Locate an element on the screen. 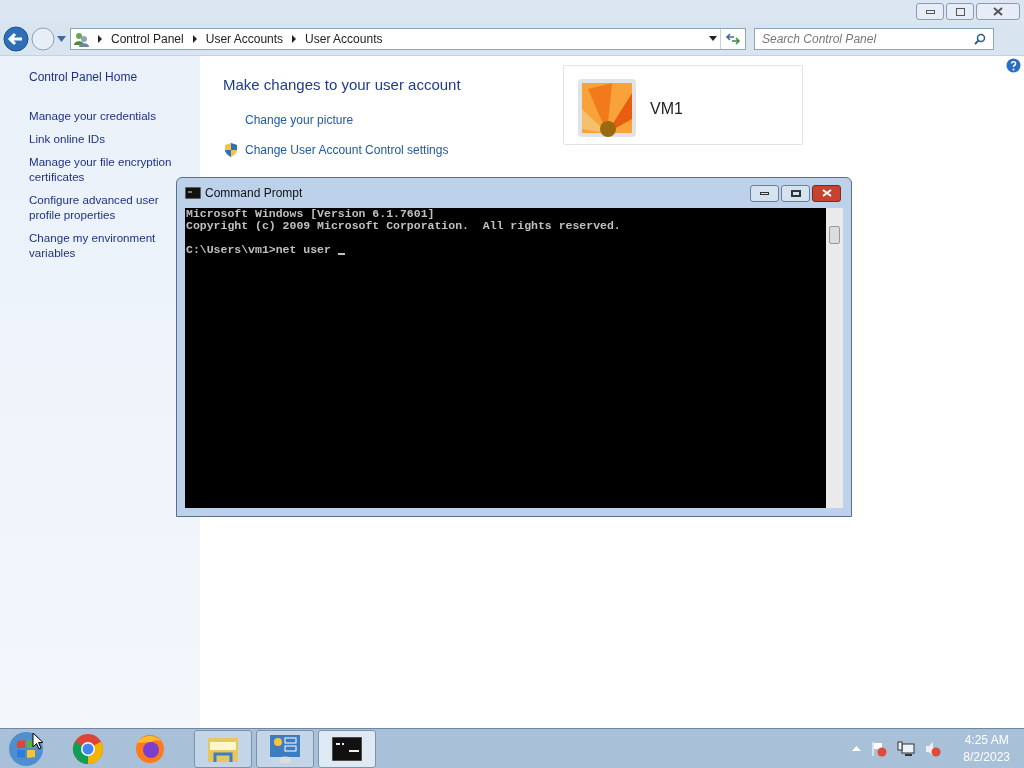  sidebar-link: Manage your credentials is located at coordinates (92, 115).